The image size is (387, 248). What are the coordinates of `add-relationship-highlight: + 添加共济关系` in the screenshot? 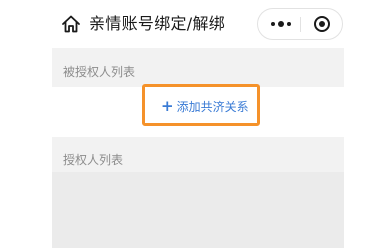 It's located at (201, 105).